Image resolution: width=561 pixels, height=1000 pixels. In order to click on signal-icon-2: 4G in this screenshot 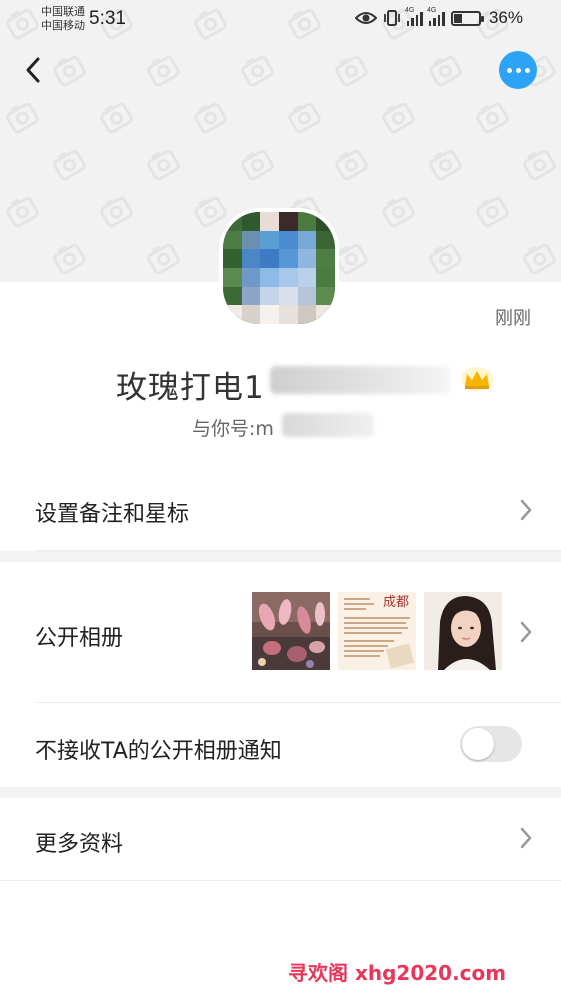, I will do `click(436, 16)`.